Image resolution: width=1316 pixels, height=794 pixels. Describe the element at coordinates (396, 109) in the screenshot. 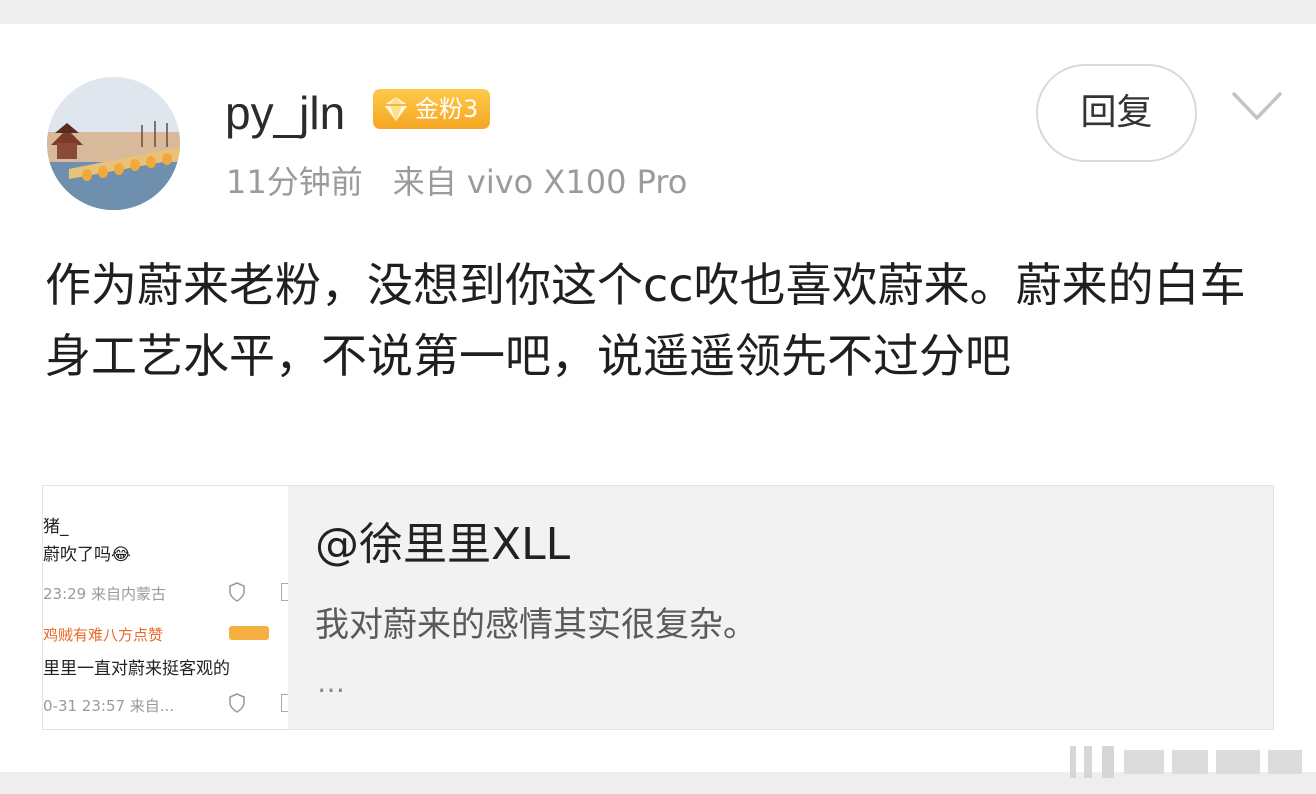

I see `diamond-icon` at that location.